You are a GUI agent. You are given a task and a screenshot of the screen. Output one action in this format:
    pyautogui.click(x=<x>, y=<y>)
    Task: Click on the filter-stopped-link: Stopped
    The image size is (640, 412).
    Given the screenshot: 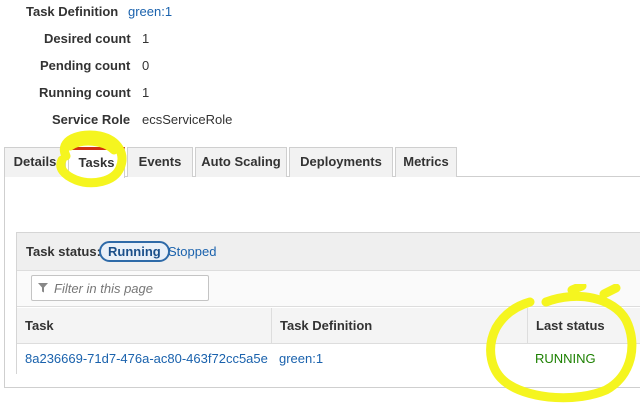 What is the action you would take?
    pyautogui.click(x=192, y=251)
    